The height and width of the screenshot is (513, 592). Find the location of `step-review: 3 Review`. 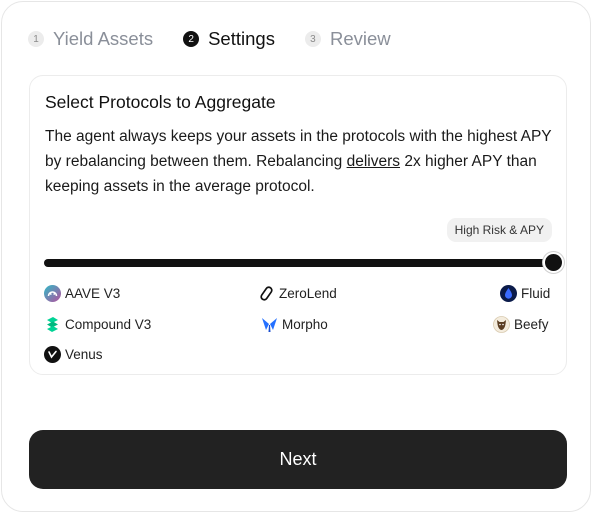

step-review: 3 Review is located at coordinates (347, 39).